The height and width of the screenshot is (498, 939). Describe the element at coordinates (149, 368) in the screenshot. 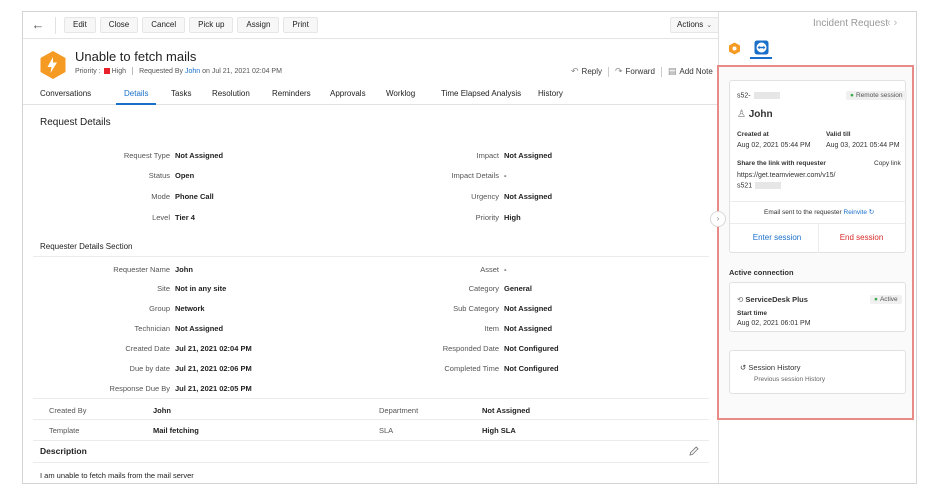

I see `field-label: Due by date` at that location.